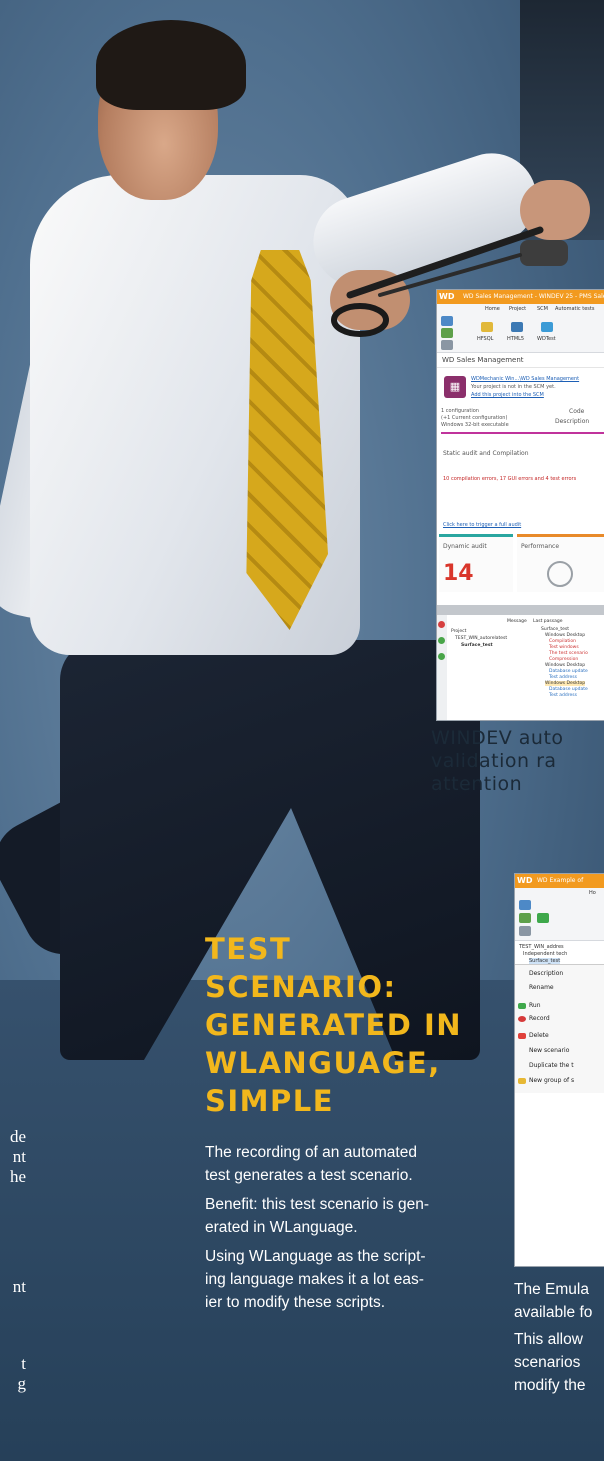  What do you see at coordinates (562, 641) in the screenshot?
I see `tree-item: Compilation` at bounding box center [562, 641].